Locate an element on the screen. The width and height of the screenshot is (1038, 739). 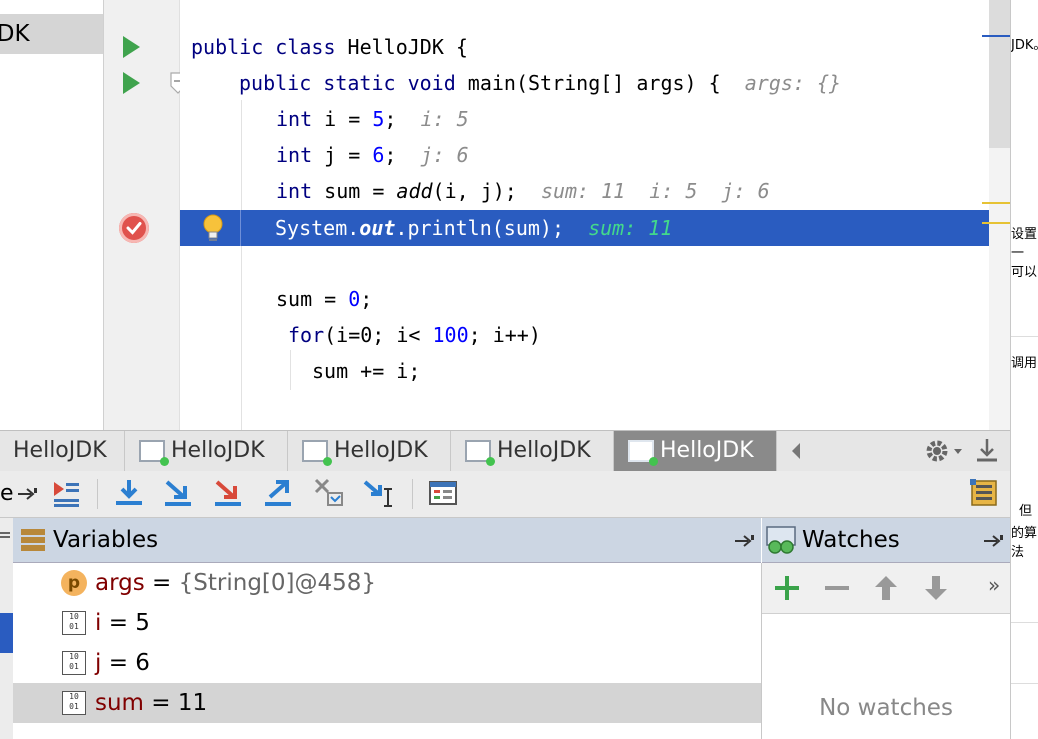
tabs-scroll-left-icon is located at coordinates (796, 451).